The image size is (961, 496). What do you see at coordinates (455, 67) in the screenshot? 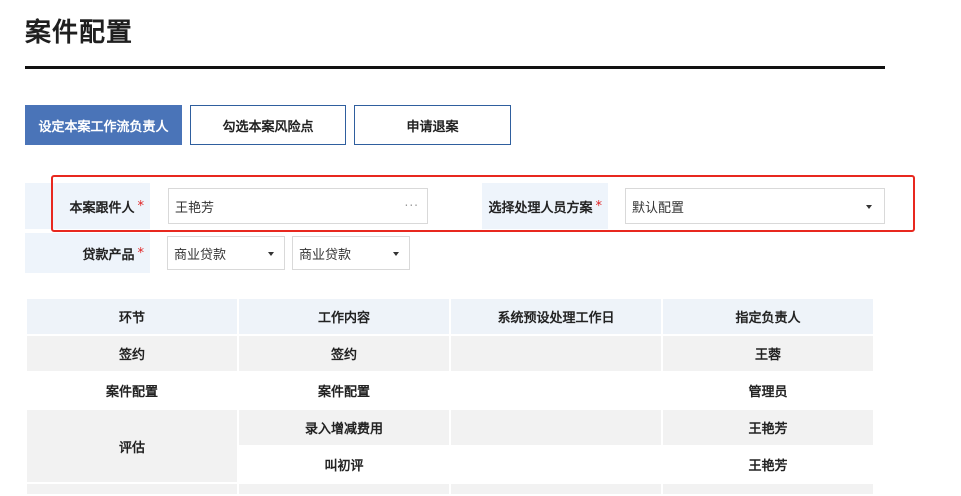
I see `title-divider` at bounding box center [455, 67].